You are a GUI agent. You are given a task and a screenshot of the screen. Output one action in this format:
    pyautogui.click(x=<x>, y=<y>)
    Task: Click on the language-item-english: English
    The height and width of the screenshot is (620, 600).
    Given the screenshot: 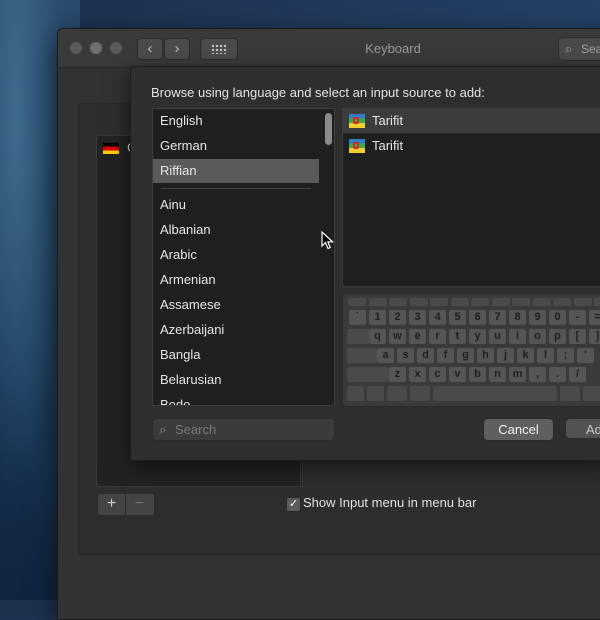 What is the action you would take?
    pyautogui.click(x=236, y=121)
    